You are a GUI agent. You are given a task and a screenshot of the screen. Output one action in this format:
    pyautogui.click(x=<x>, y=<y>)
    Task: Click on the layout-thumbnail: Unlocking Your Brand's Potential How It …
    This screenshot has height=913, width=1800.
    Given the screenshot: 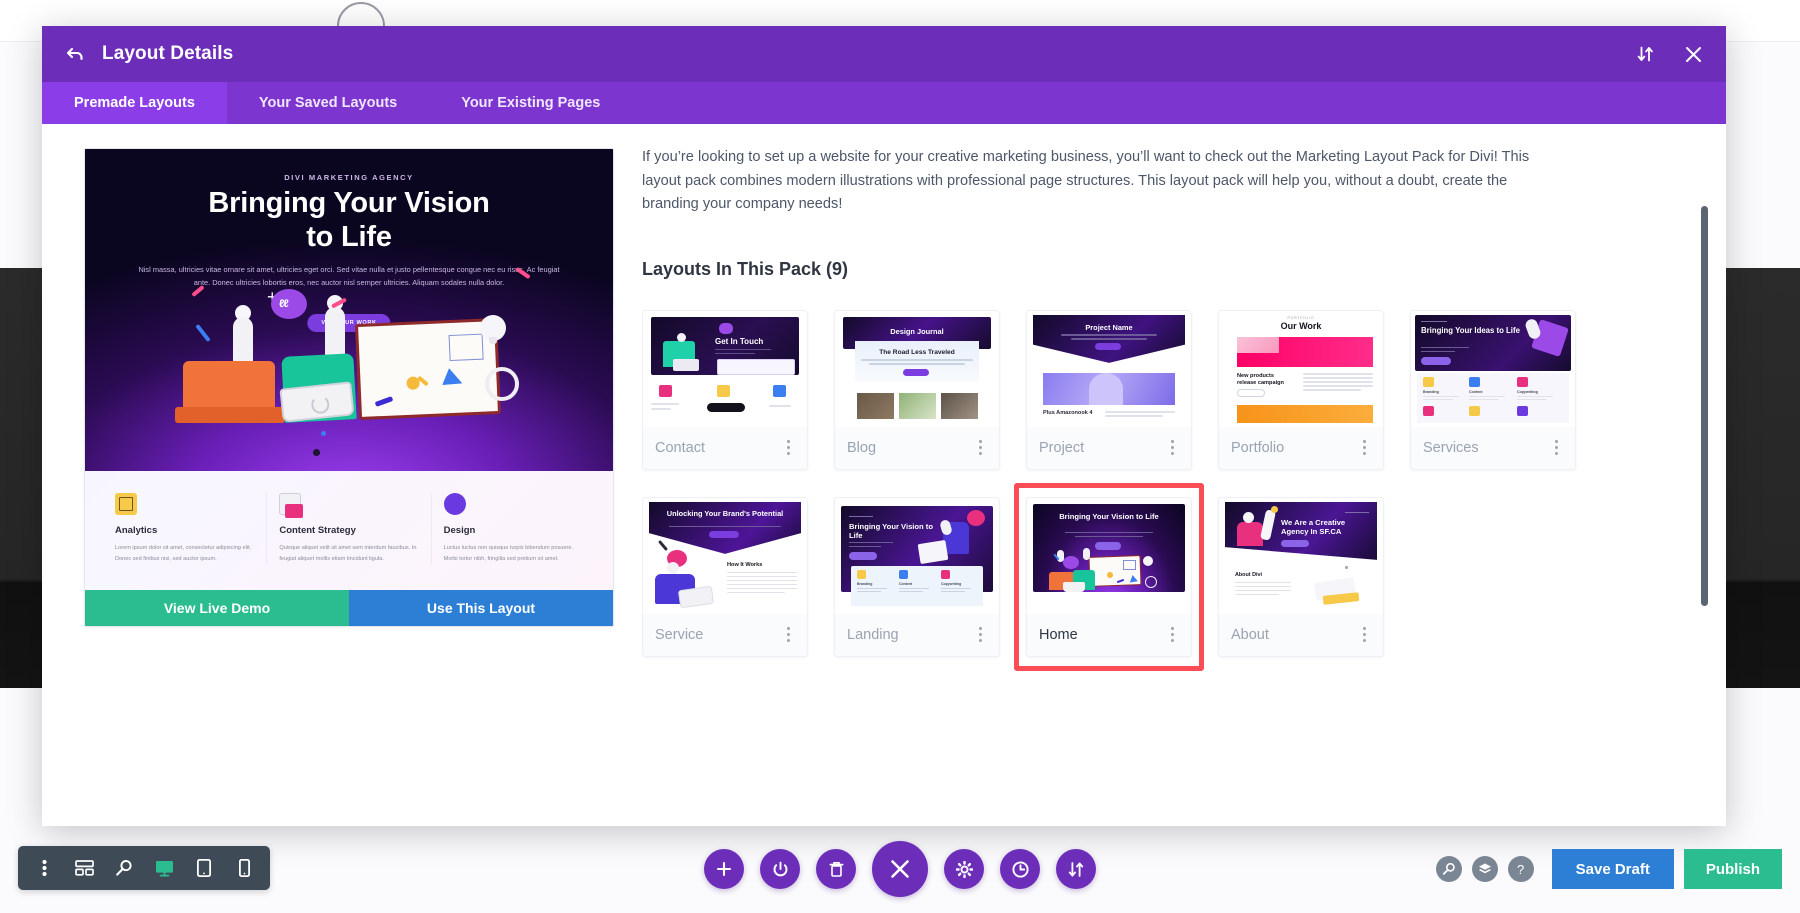 What is the action you would take?
    pyautogui.click(x=725, y=555)
    